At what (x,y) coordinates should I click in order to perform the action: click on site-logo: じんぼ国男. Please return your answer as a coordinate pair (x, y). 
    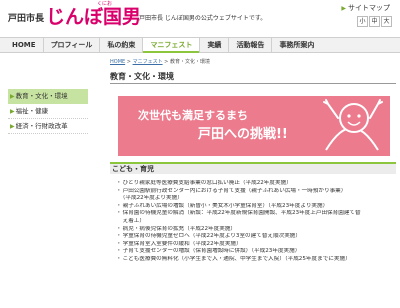
    Looking at the image, I should click on (93, 15).